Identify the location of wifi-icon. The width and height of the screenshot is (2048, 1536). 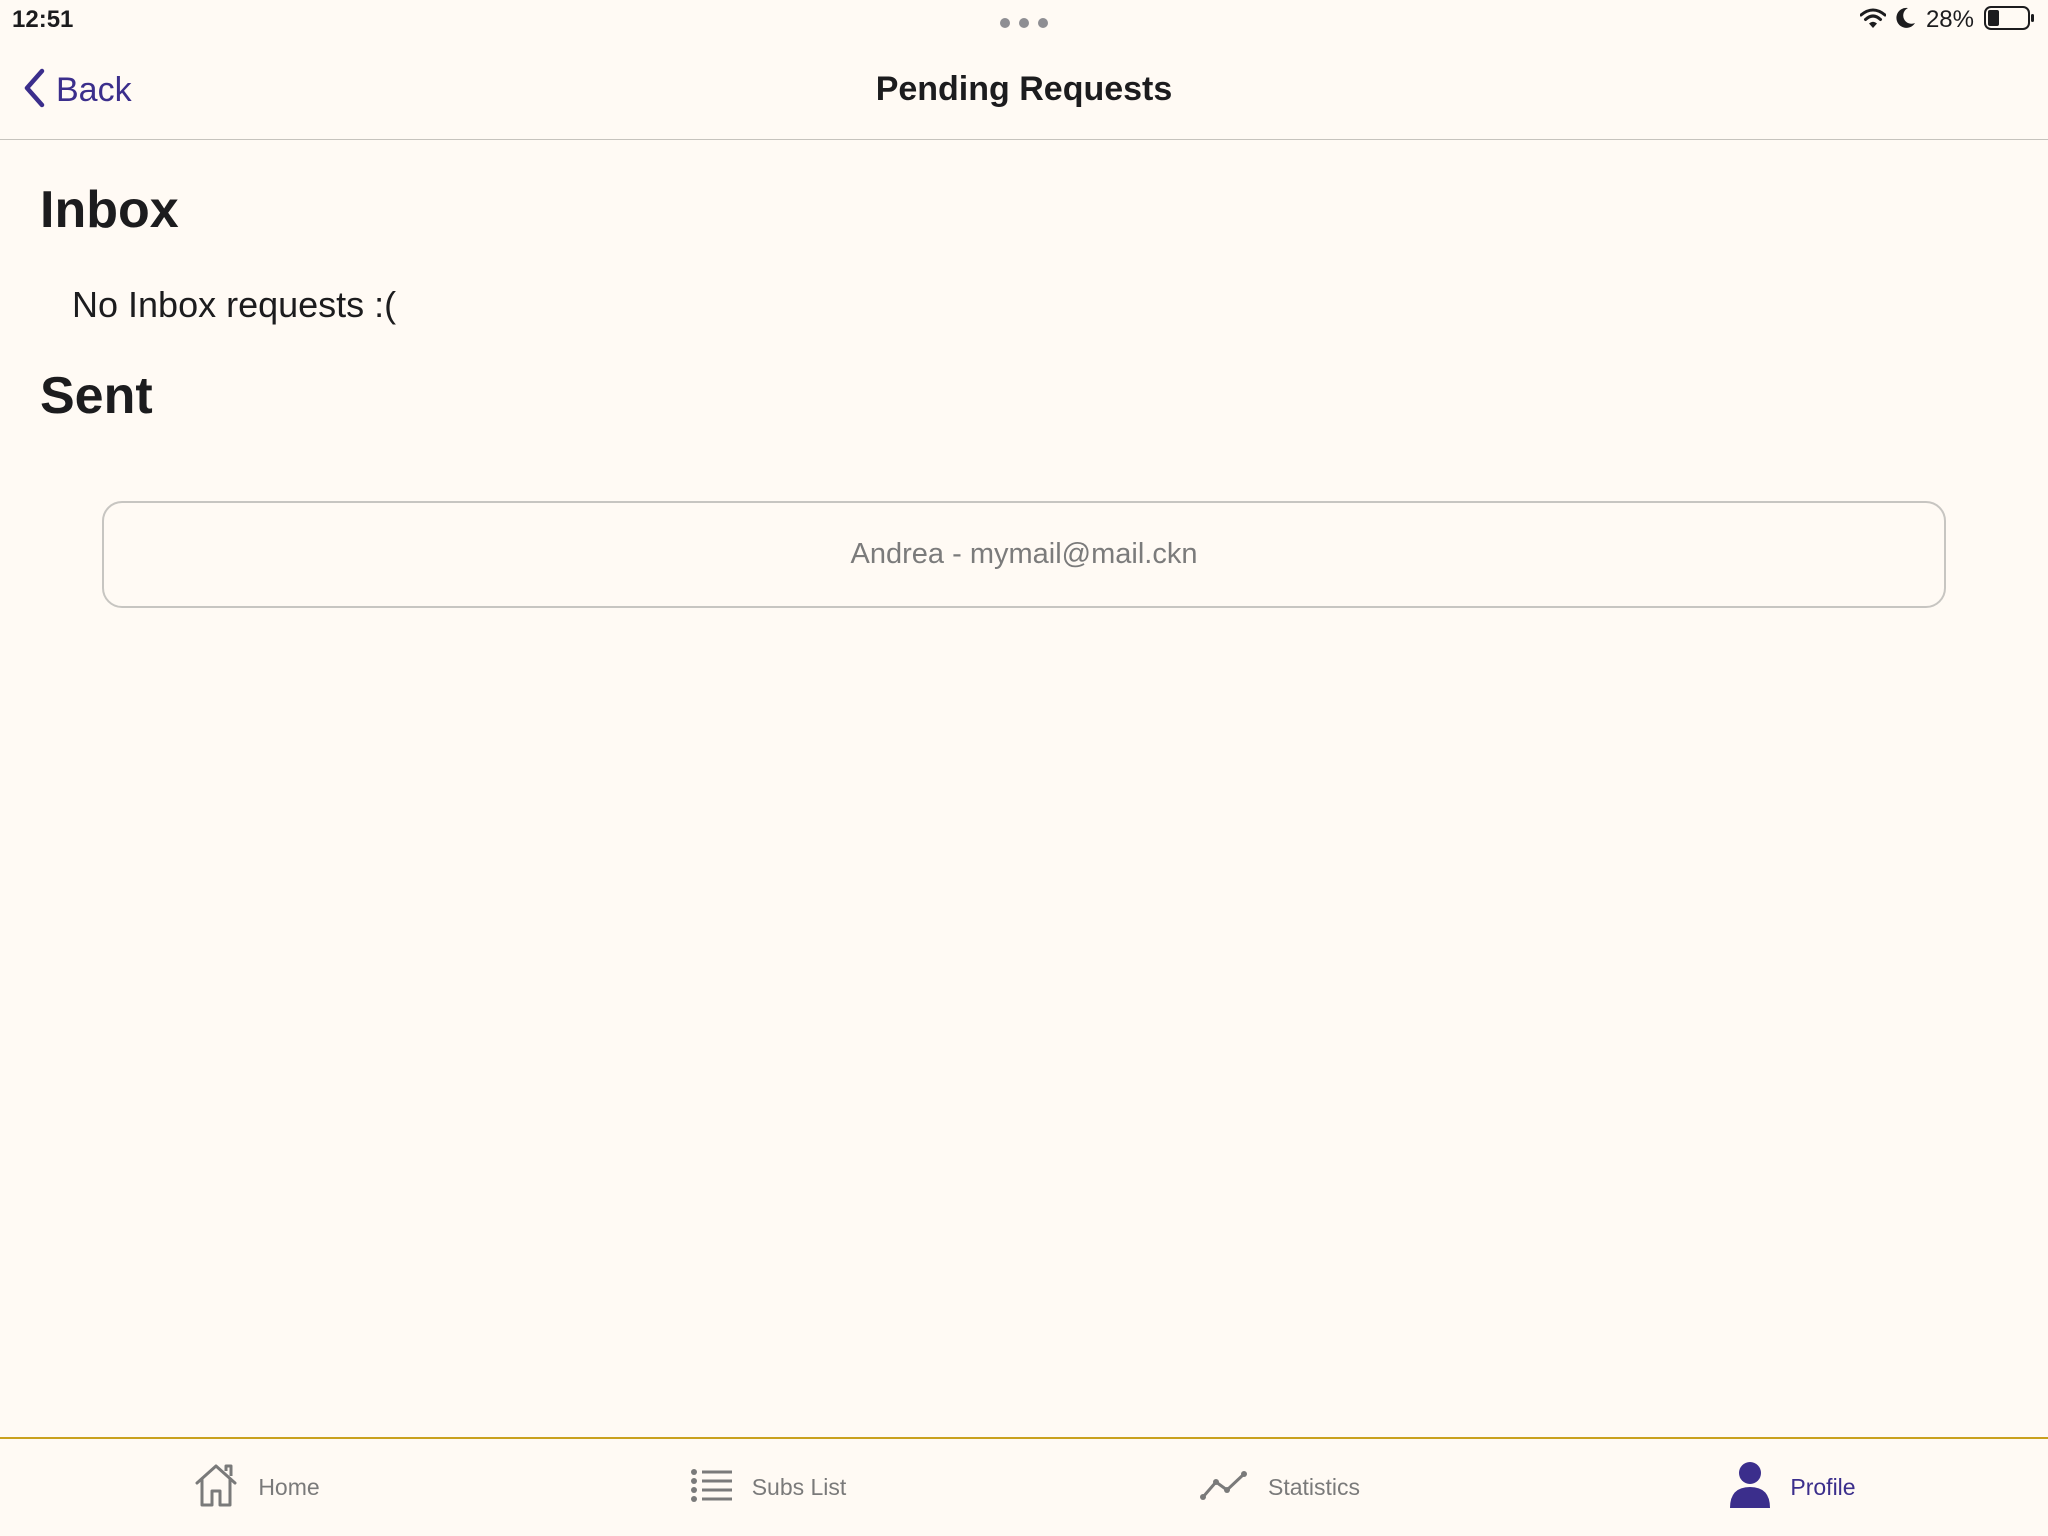
(1873, 20).